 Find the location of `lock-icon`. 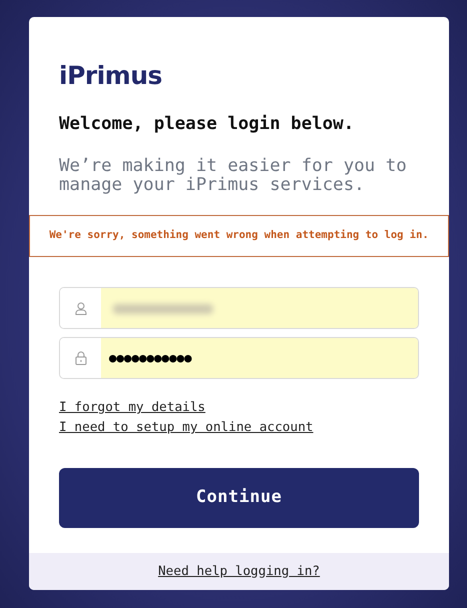

lock-icon is located at coordinates (80, 358).